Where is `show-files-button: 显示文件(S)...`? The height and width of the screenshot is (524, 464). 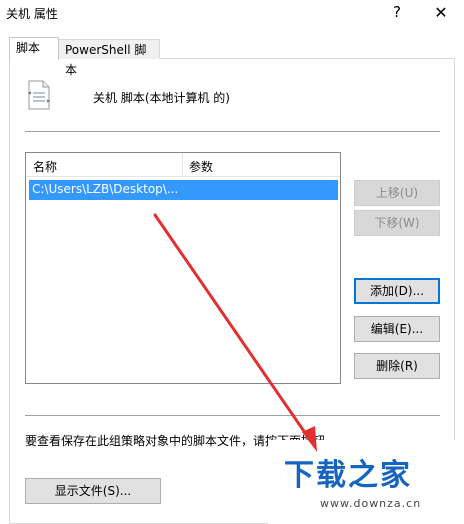
show-files-button: 显示文件(S)... is located at coordinates (93, 491).